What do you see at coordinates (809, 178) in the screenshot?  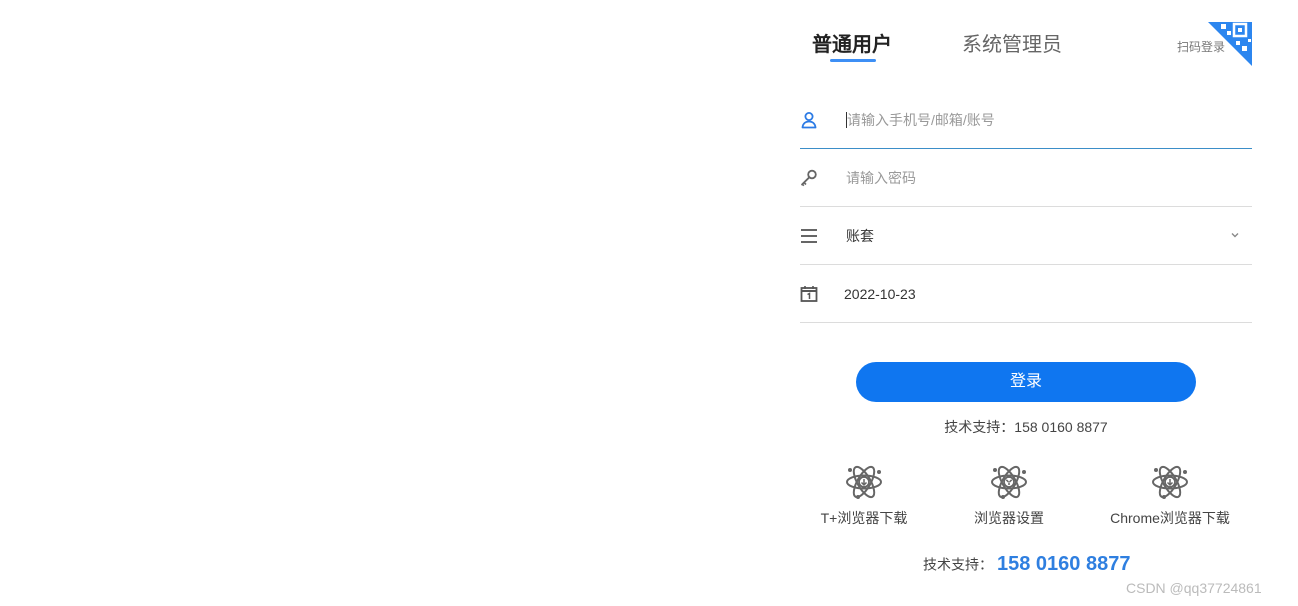 I see `key-icon` at bounding box center [809, 178].